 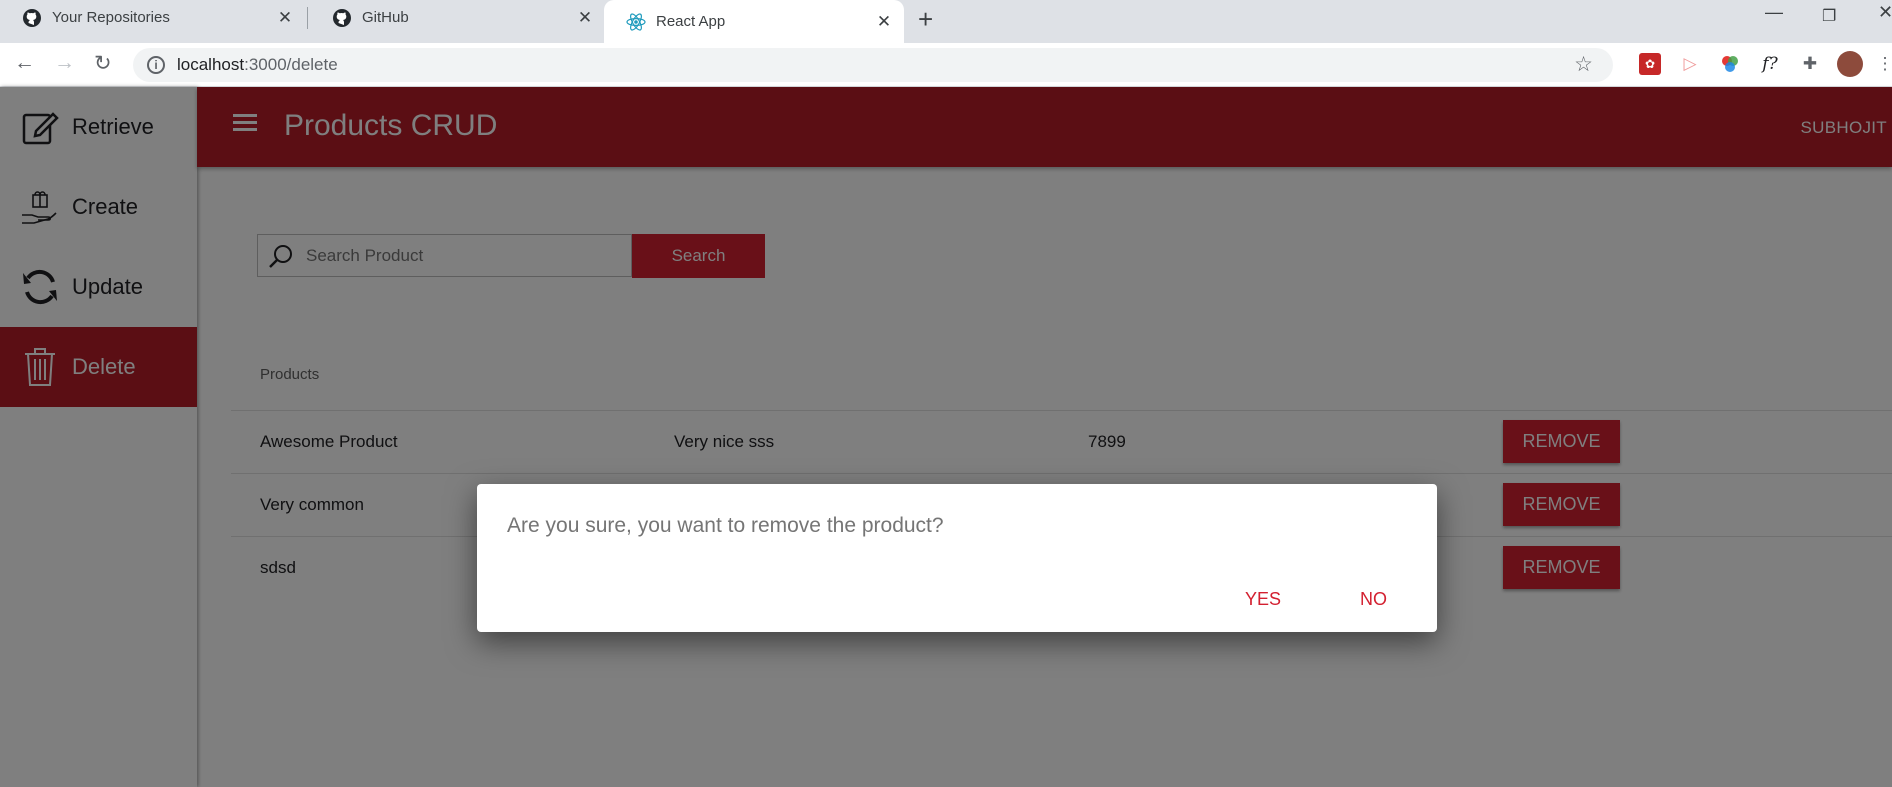 I want to click on tab-separator, so click(x=307, y=18).